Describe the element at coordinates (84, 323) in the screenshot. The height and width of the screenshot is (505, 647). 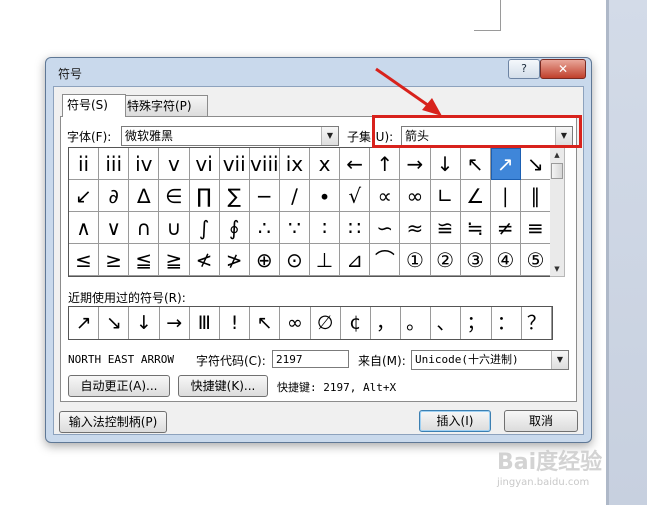
I see `recent-symbol-cell: ↗` at that location.